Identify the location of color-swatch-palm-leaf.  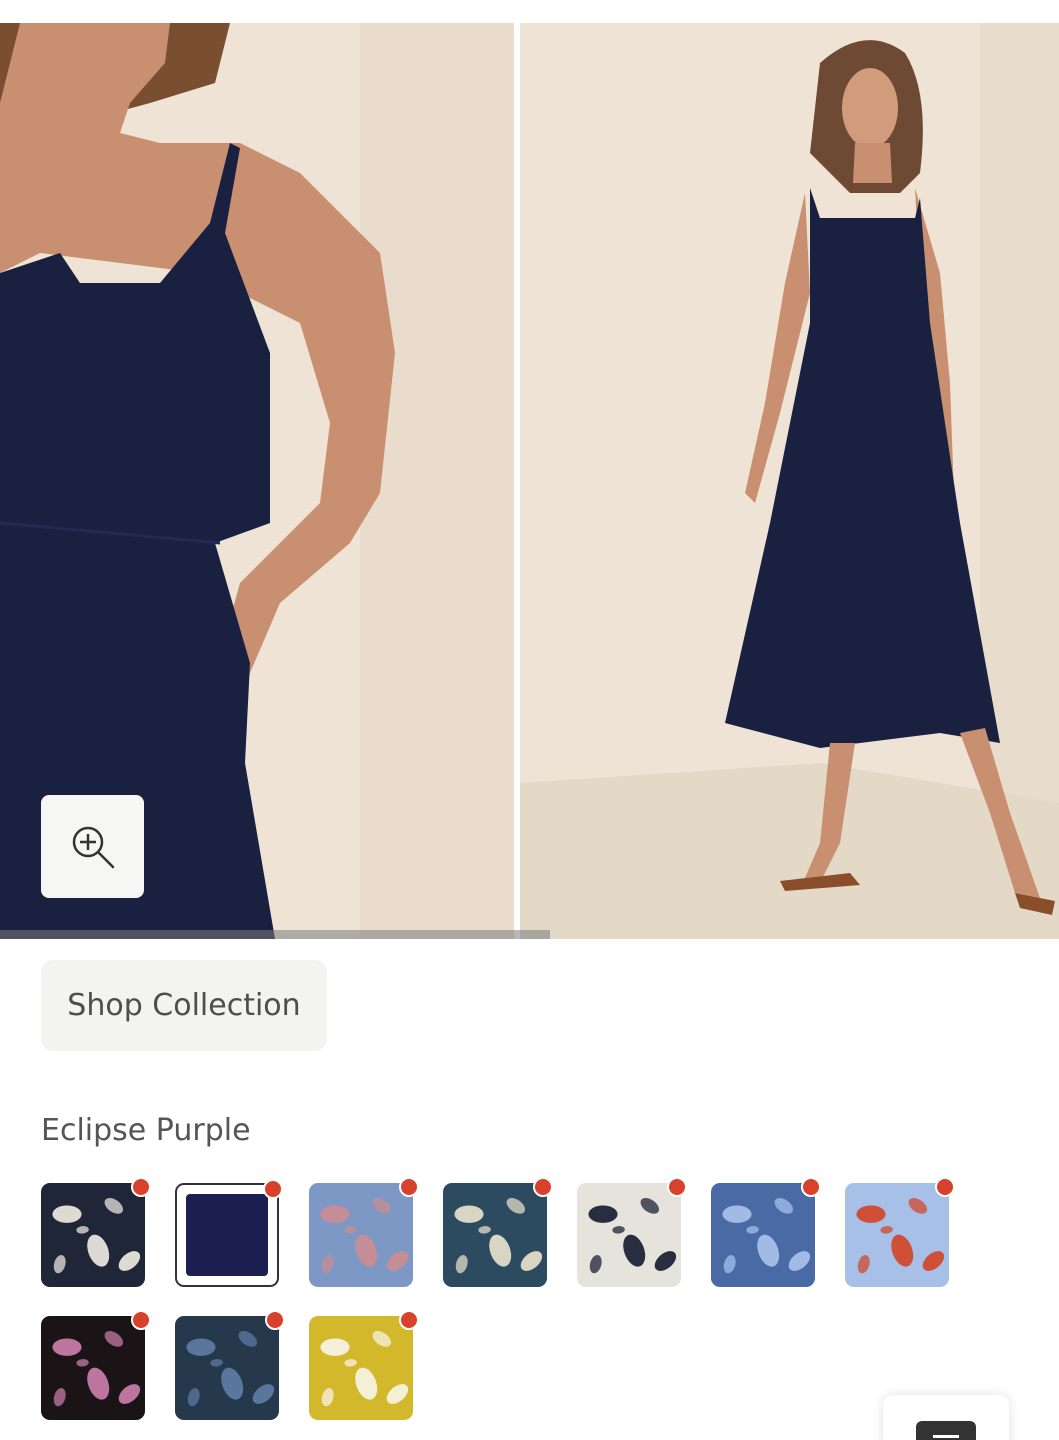
(632, 1232).